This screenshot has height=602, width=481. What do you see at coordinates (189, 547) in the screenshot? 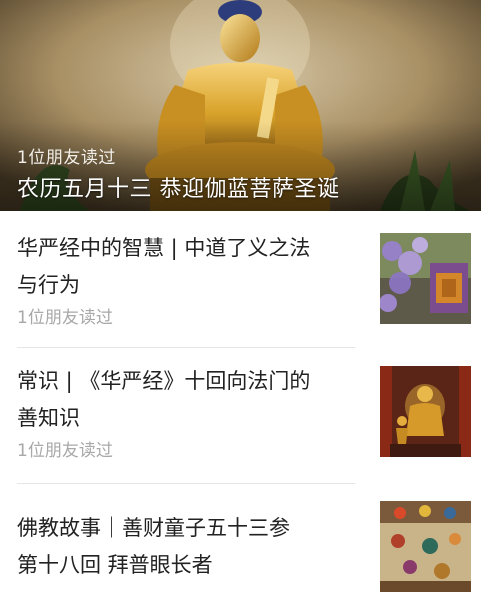
I see `article-title: 佛教故事｜善财童子五十三参 第十八回 拜普眼长者` at bounding box center [189, 547].